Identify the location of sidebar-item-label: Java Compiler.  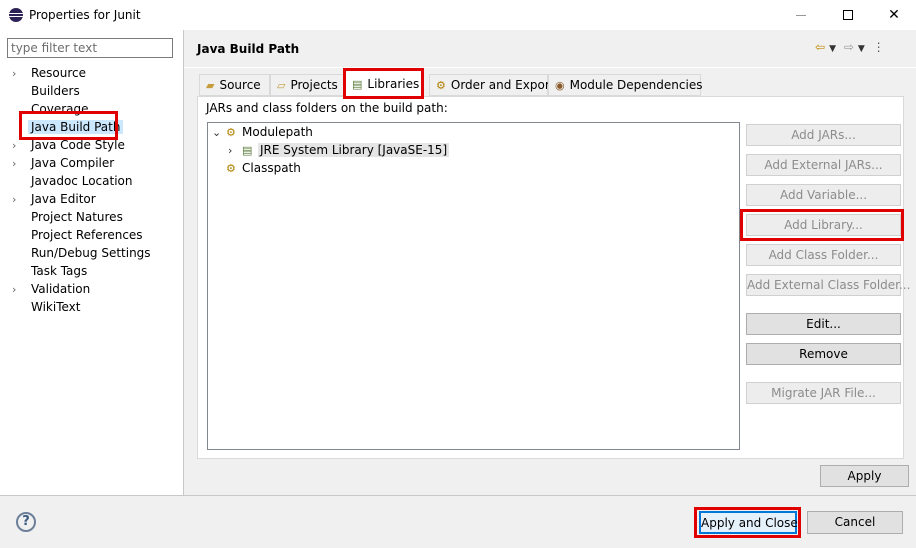
(73, 163).